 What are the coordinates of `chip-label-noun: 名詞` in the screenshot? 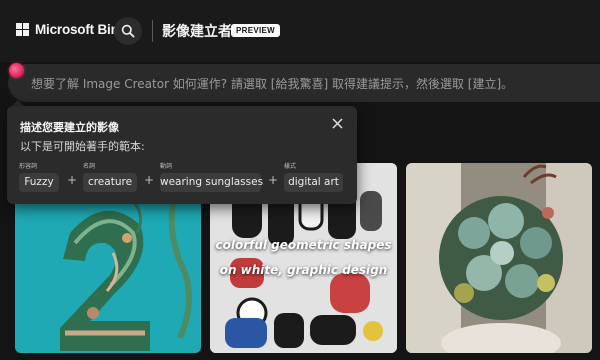 It's located at (89, 166).